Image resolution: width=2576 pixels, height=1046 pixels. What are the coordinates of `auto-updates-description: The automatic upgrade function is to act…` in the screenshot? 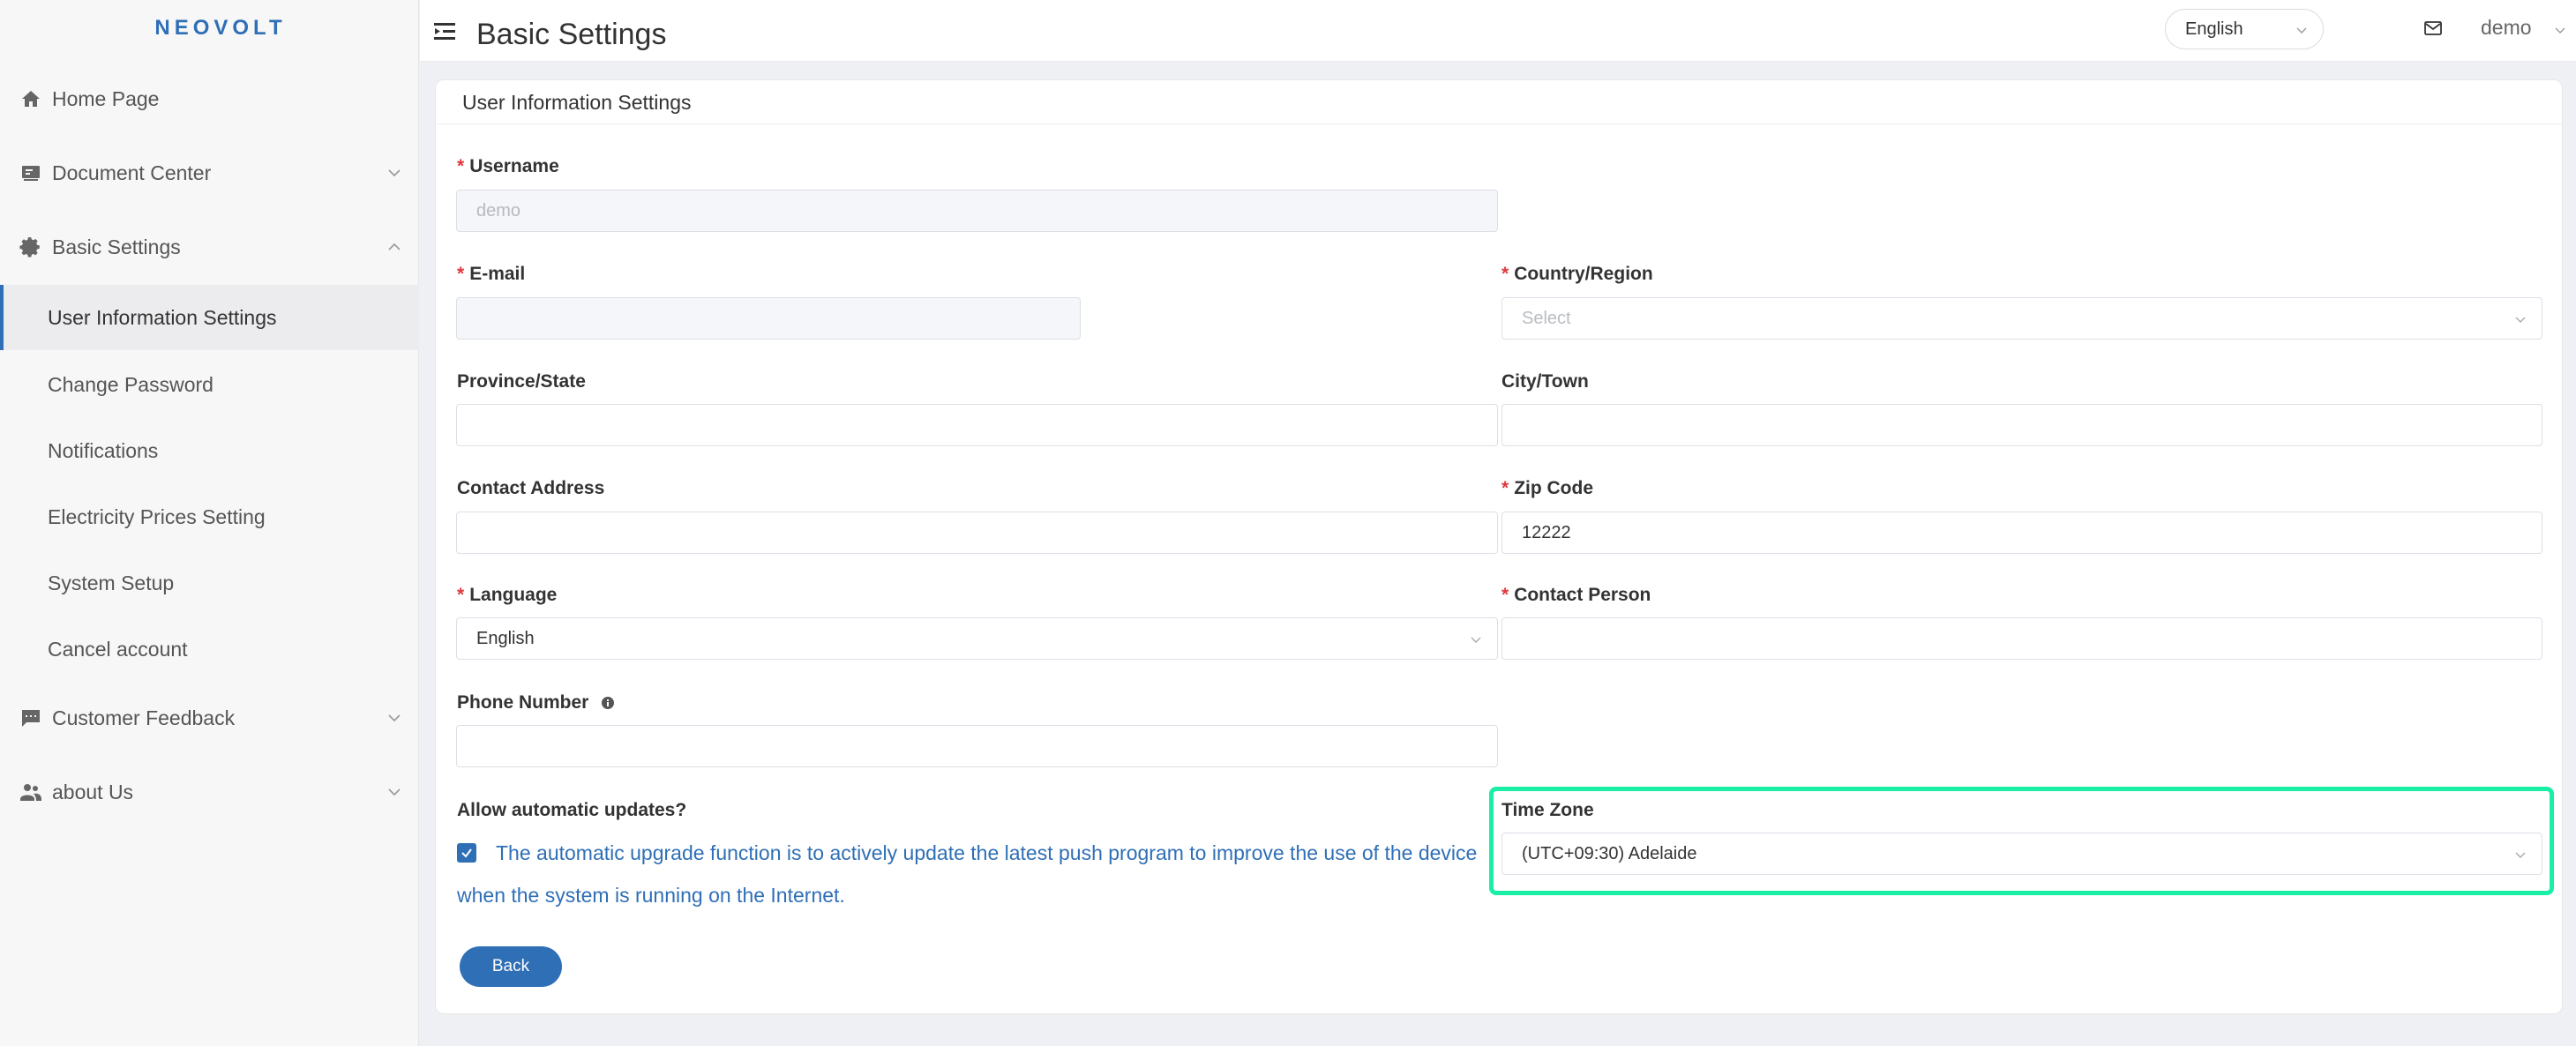 It's located at (968, 874).